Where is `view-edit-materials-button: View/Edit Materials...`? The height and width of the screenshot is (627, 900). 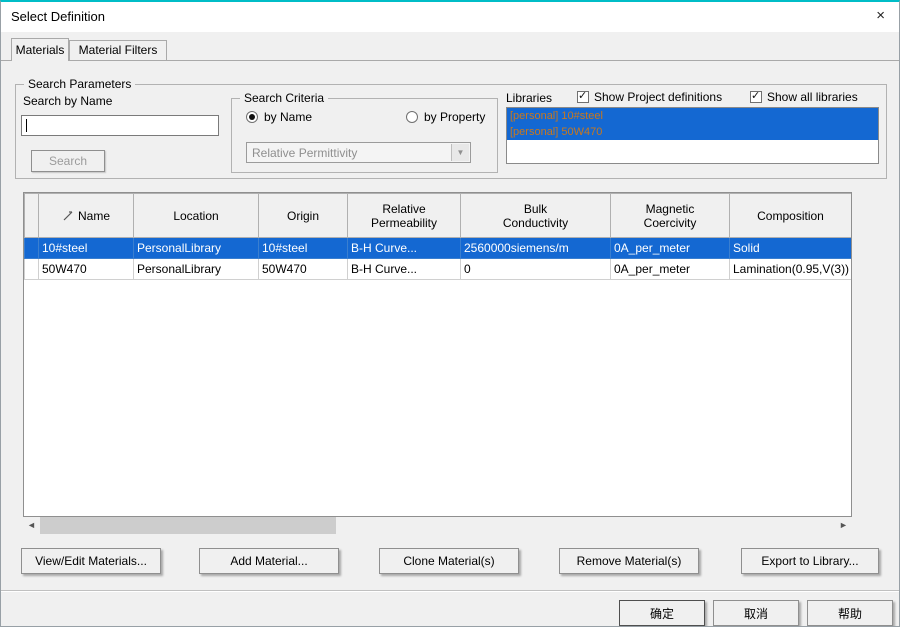
view-edit-materials-button: View/Edit Materials... is located at coordinates (91, 561).